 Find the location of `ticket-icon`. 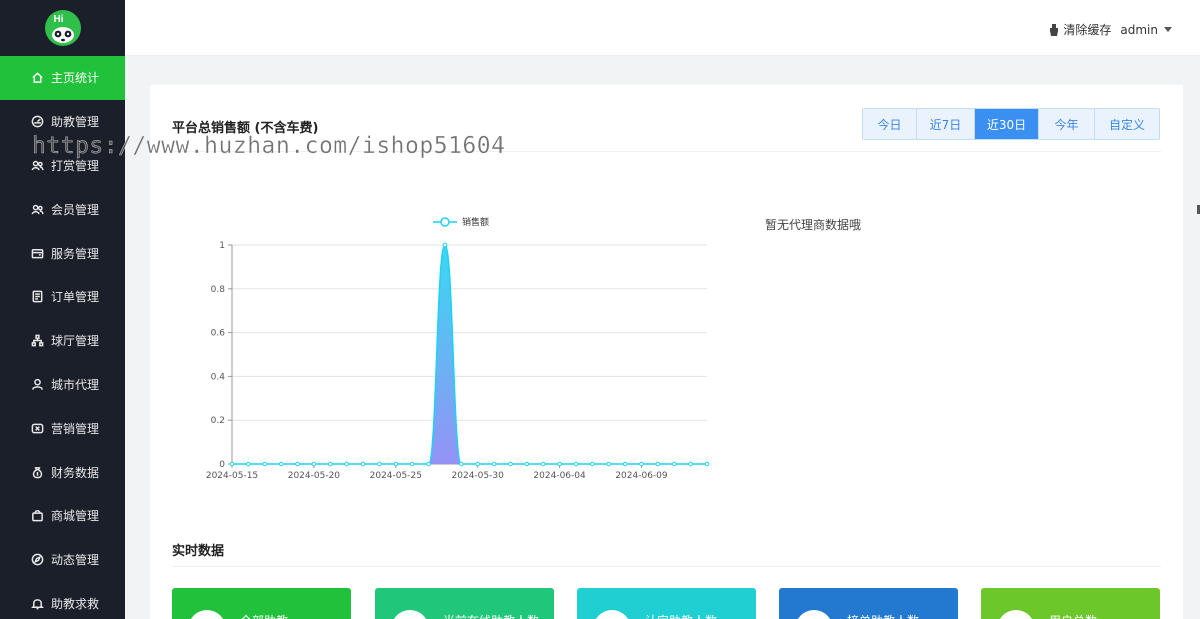

ticket-icon is located at coordinates (37, 428).